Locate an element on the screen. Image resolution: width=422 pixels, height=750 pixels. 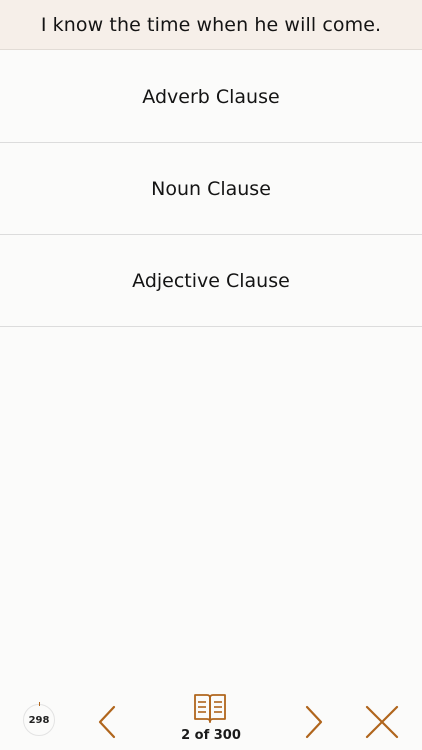
question-text: I know the time when he will come. is located at coordinates (211, 24).